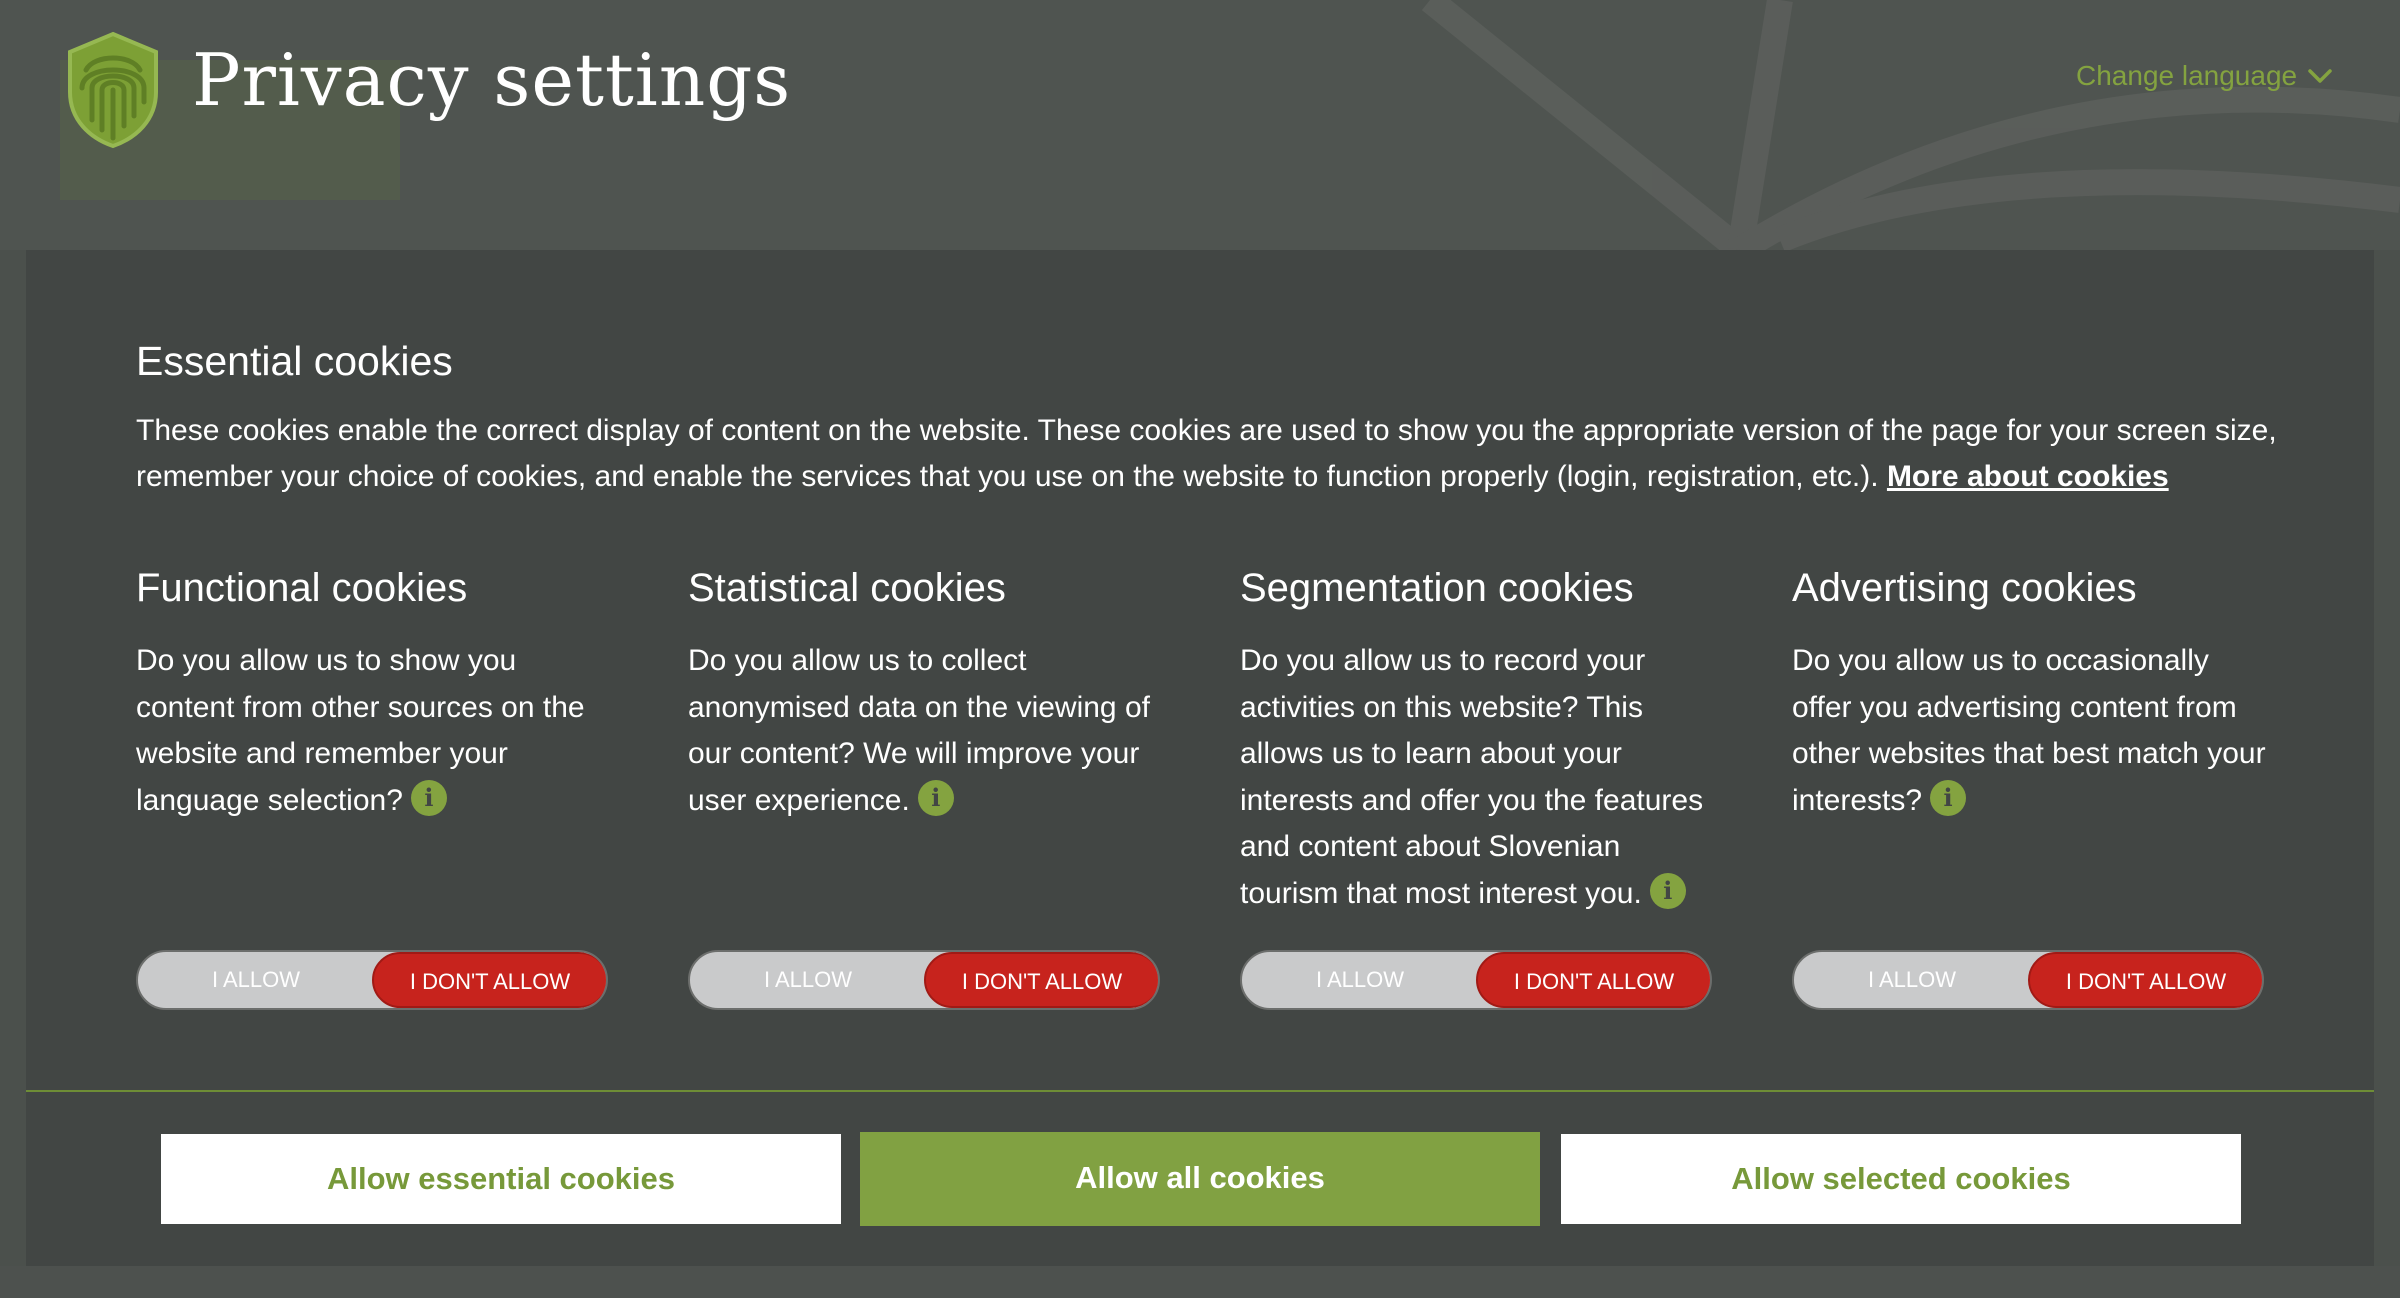 The image size is (2400, 1298). I want to click on segmentation-deny-option: I DON'T ALLOW, so click(1593, 980).